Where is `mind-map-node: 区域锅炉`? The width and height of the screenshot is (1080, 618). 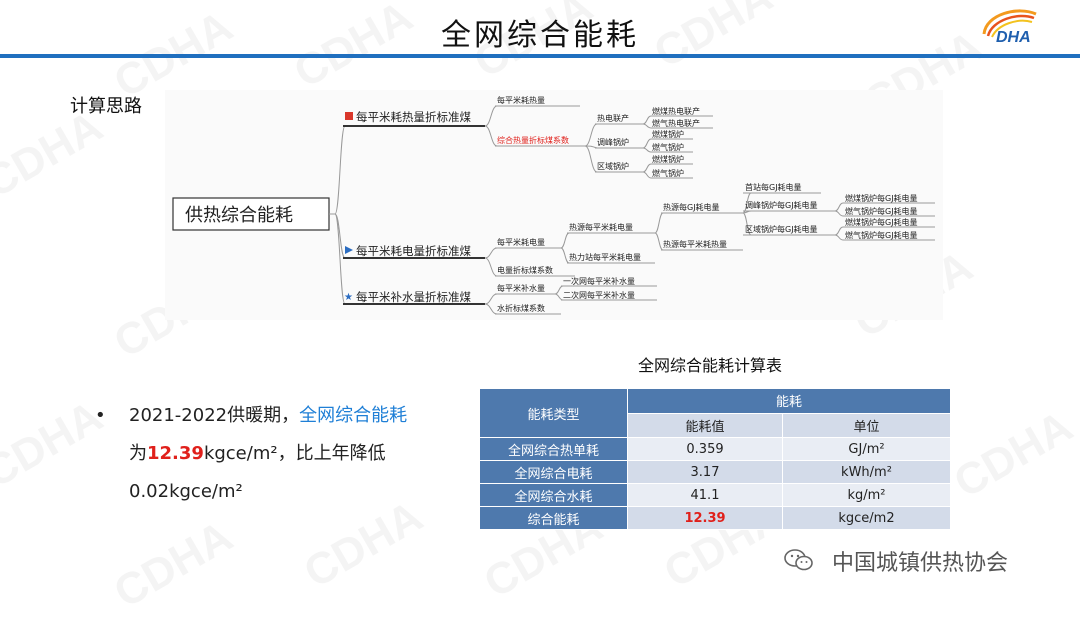 mind-map-node: 区域锅炉 is located at coordinates (613, 166).